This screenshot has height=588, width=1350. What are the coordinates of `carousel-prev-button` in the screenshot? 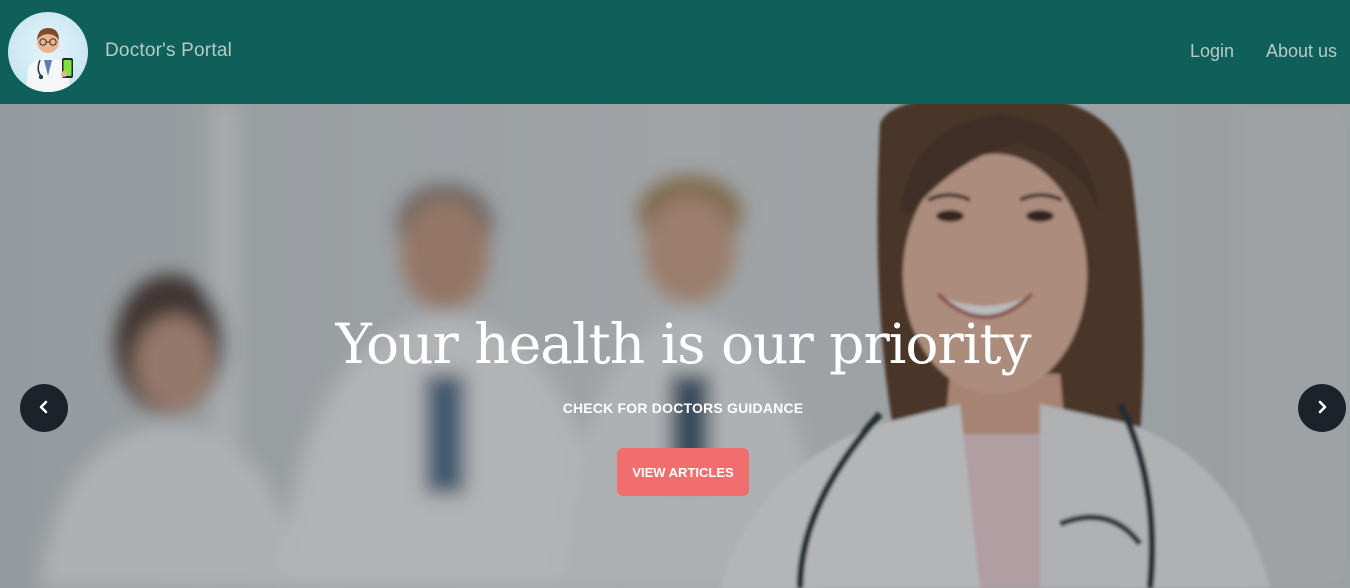 It's located at (44, 408).